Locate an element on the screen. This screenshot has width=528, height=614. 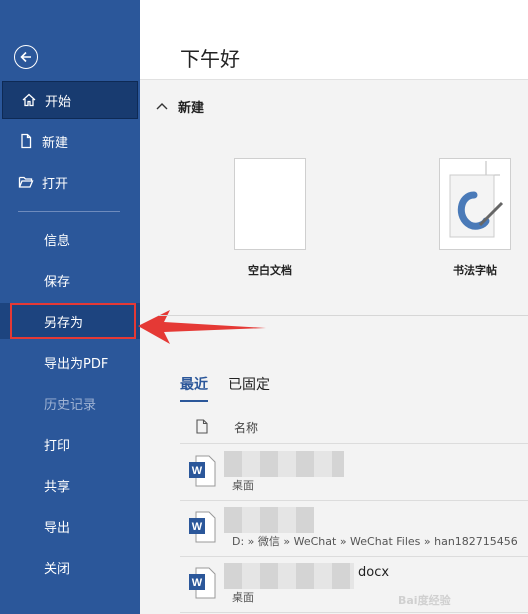
arrow-left-icon is located at coordinates (25, 57).